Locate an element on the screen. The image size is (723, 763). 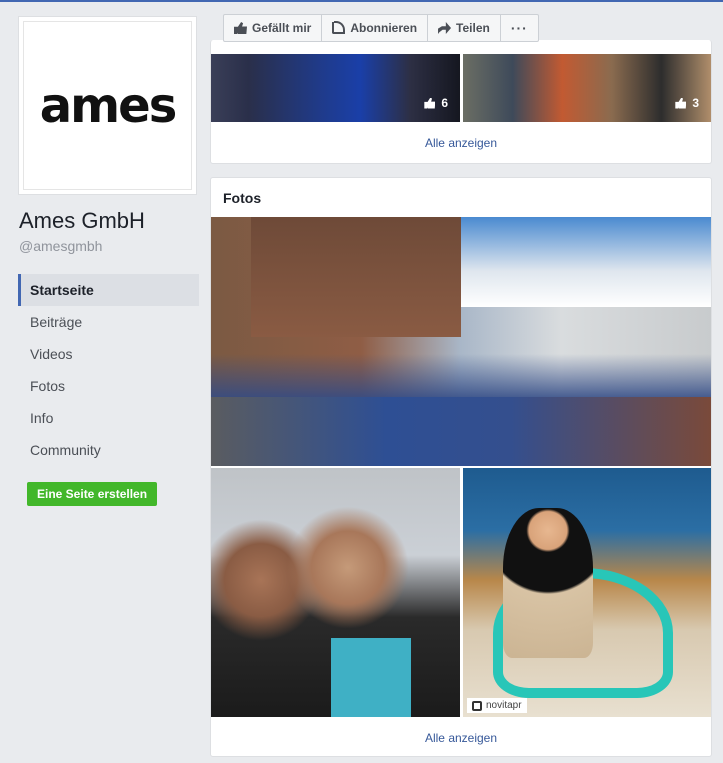
video-thumbnail: 3 is located at coordinates (587, 88).